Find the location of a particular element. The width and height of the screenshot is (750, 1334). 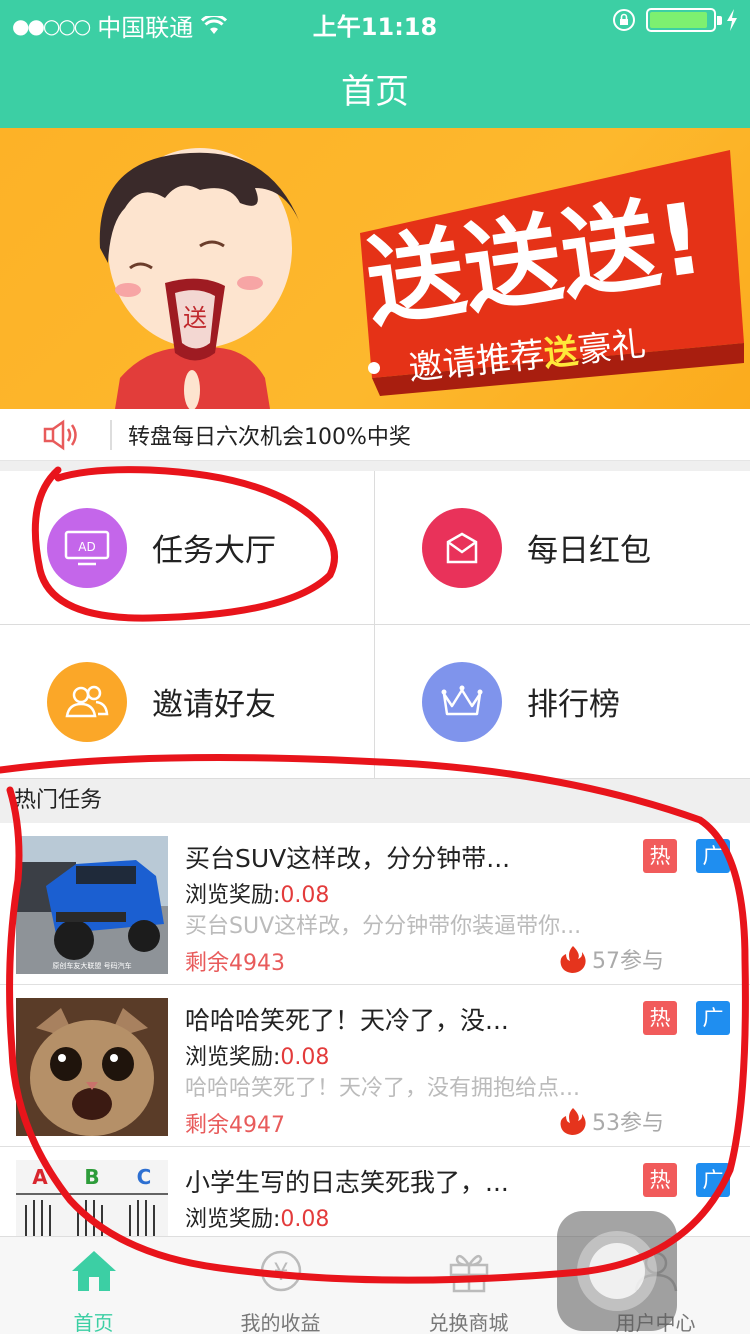

thumb-letter-b: B is located at coordinates (91, 1177).